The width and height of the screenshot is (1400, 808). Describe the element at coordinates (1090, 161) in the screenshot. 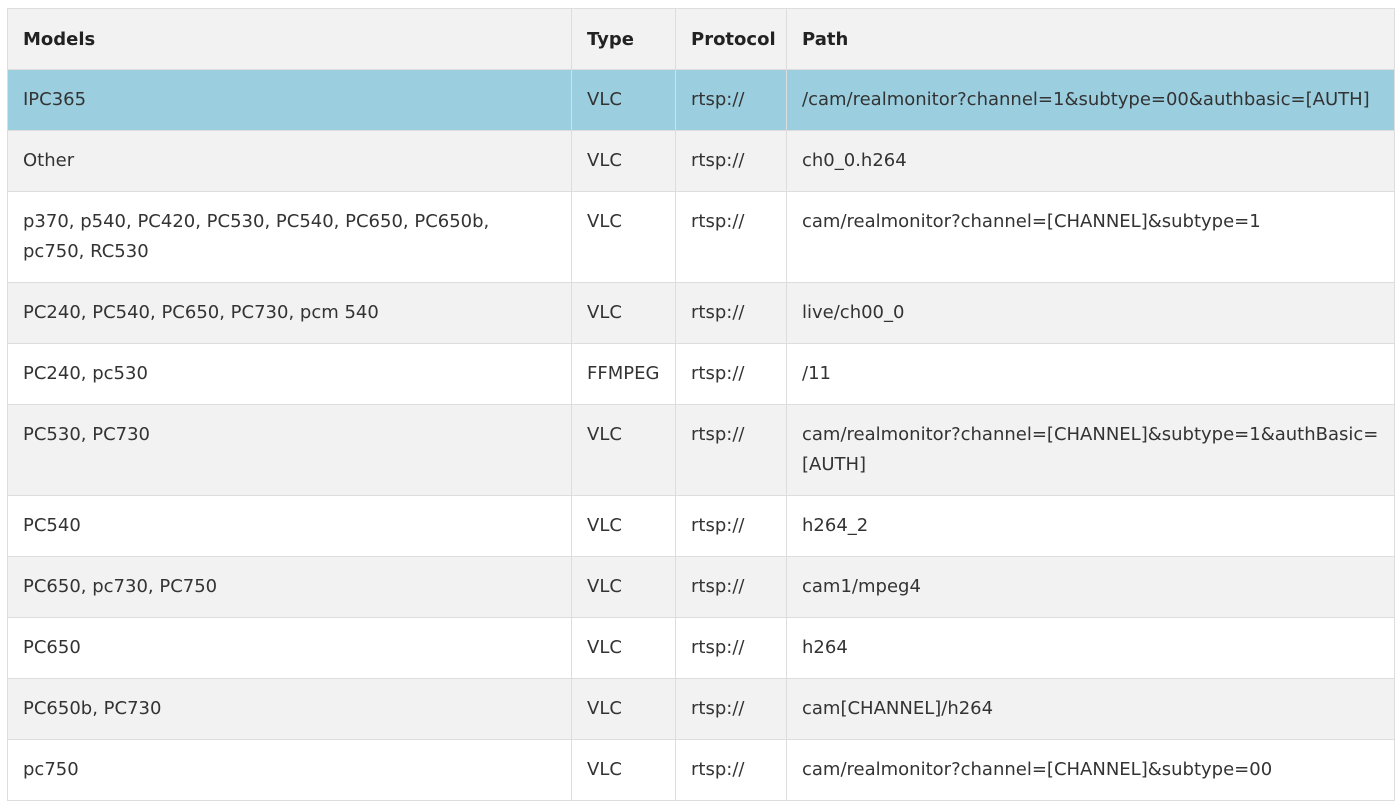

I see `cell-path: ch0_0.h264` at that location.